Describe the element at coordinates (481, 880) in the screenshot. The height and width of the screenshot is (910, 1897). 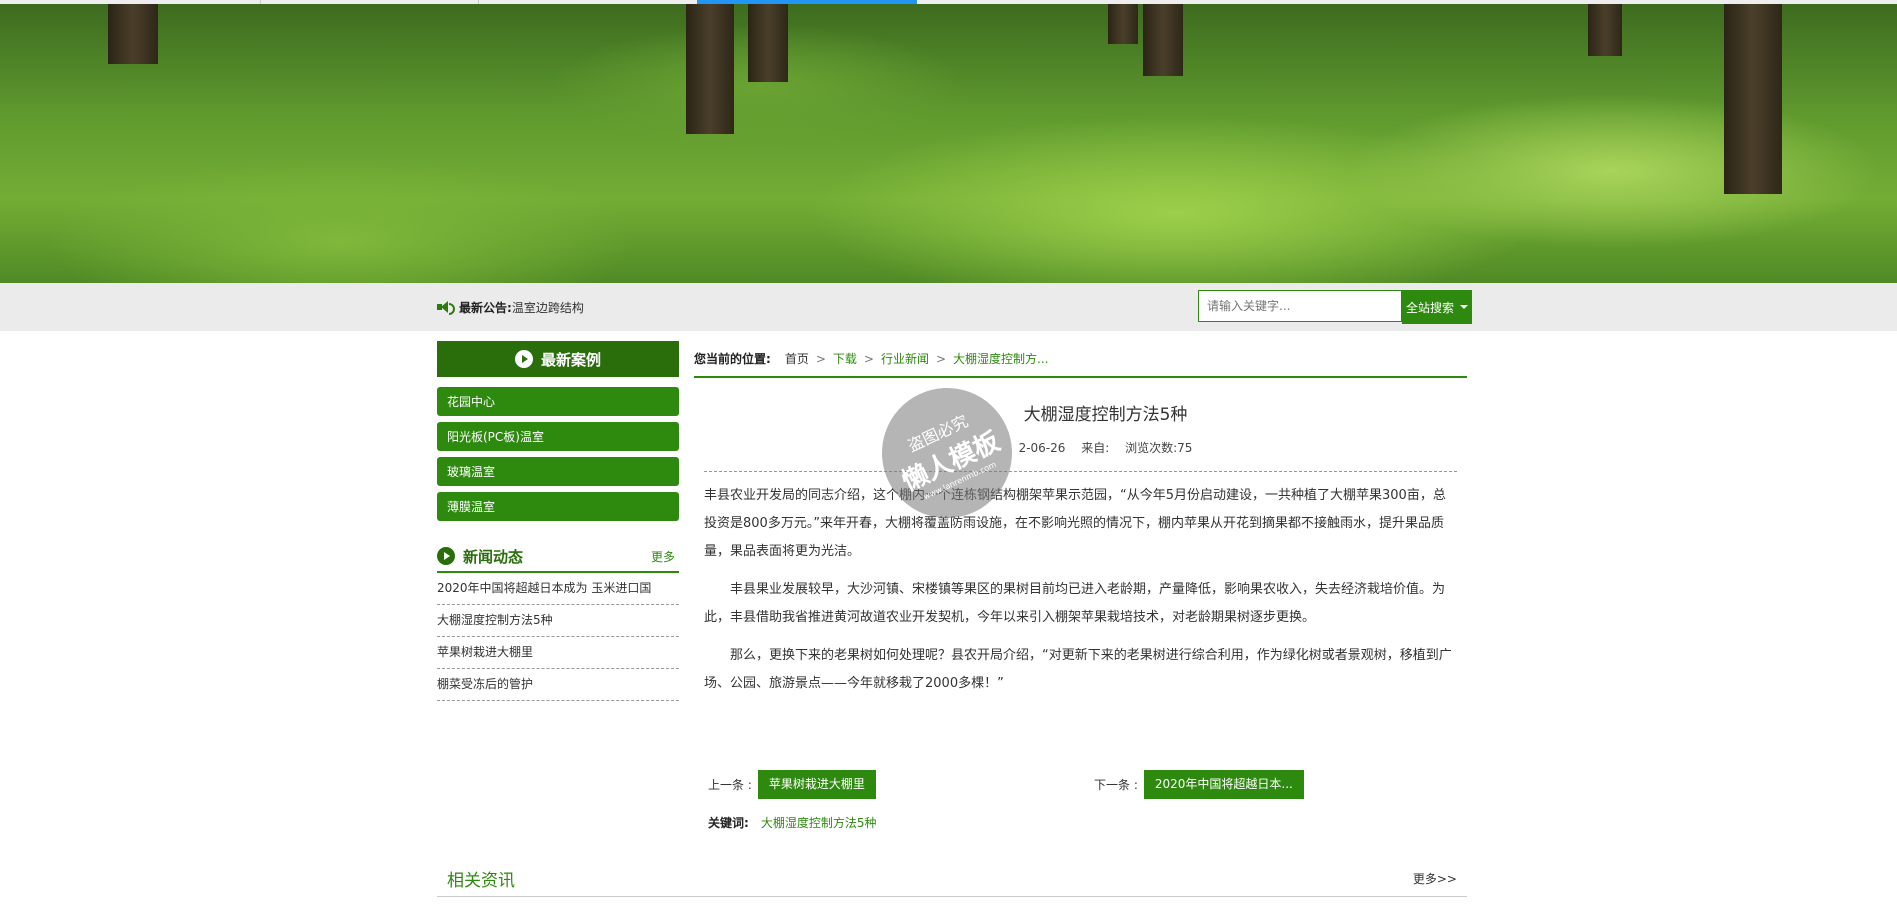
I see `related-title: 相关资讯` at that location.